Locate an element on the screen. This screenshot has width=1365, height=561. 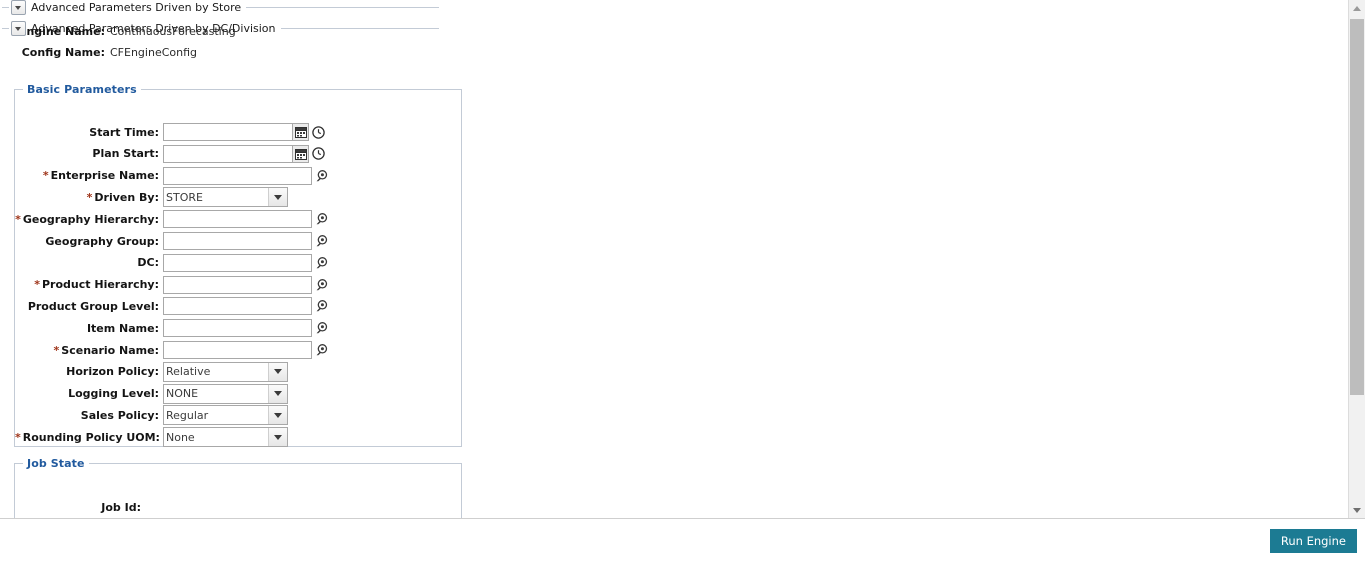
field-row: *Driven By: STOREDCDIVISION is located at coordinates (151, 197).